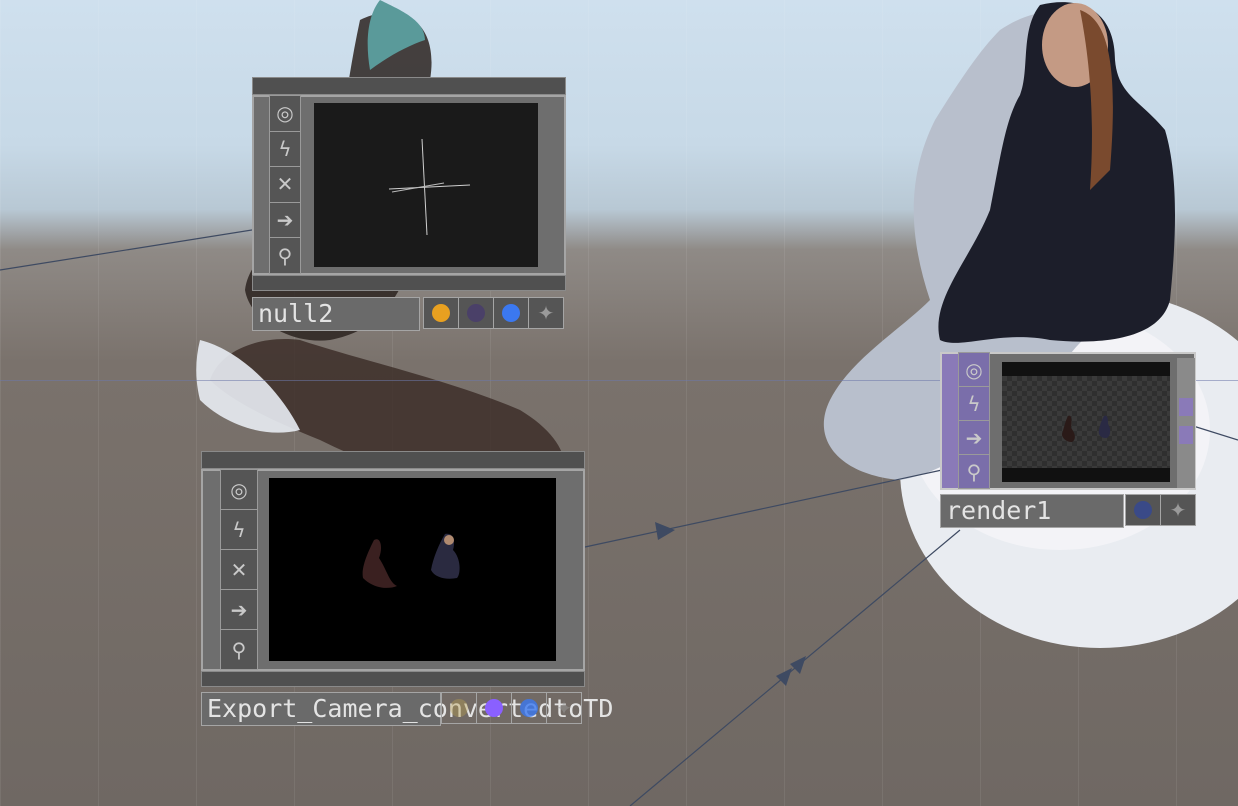 This screenshot has height=806, width=1238. What do you see at coordinates (411, 560) in the screenshot?
I see `viewer-preview` at bounding box center [411, 560].